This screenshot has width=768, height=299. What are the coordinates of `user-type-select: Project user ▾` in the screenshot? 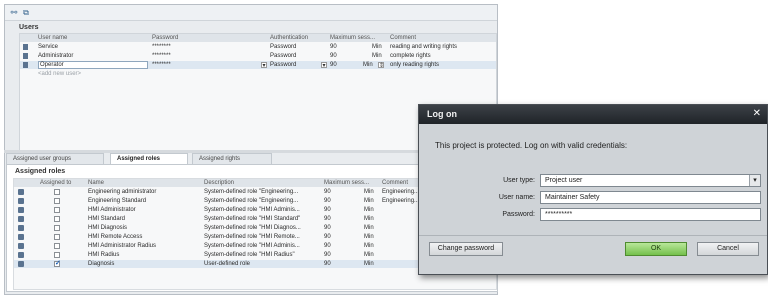 It's located at (650, 180).